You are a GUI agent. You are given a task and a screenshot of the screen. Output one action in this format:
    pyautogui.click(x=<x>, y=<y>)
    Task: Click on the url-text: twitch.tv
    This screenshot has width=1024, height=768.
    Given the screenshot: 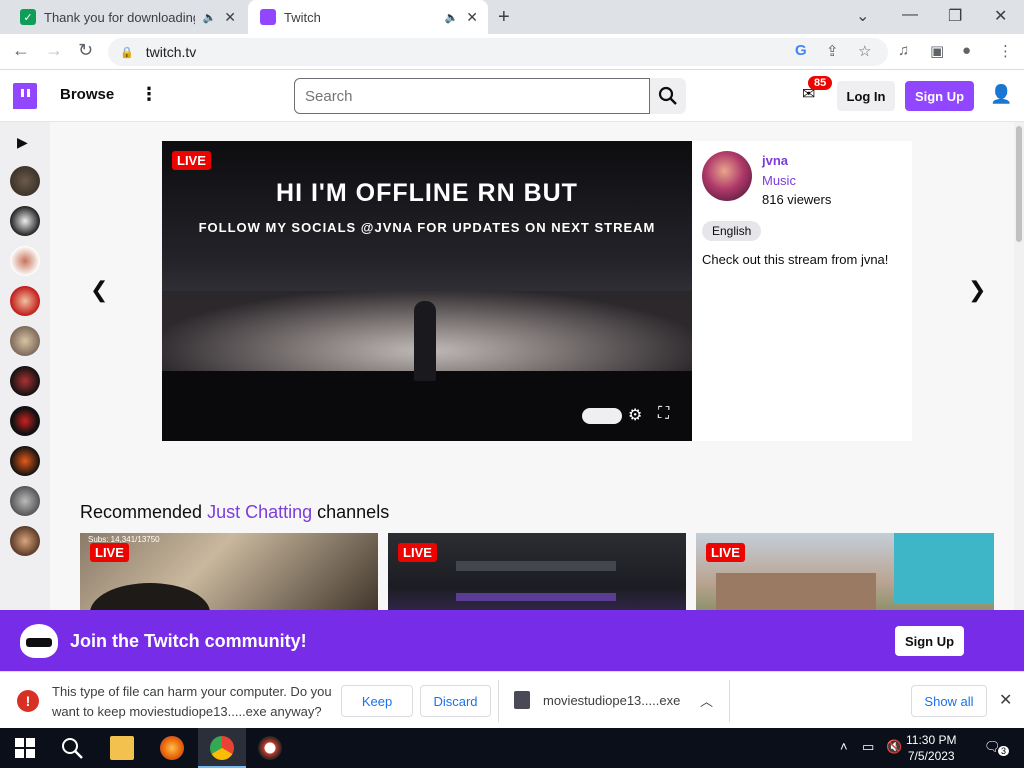 What is the action you would take?
    pyautogui.click(x=171, y=52)
    